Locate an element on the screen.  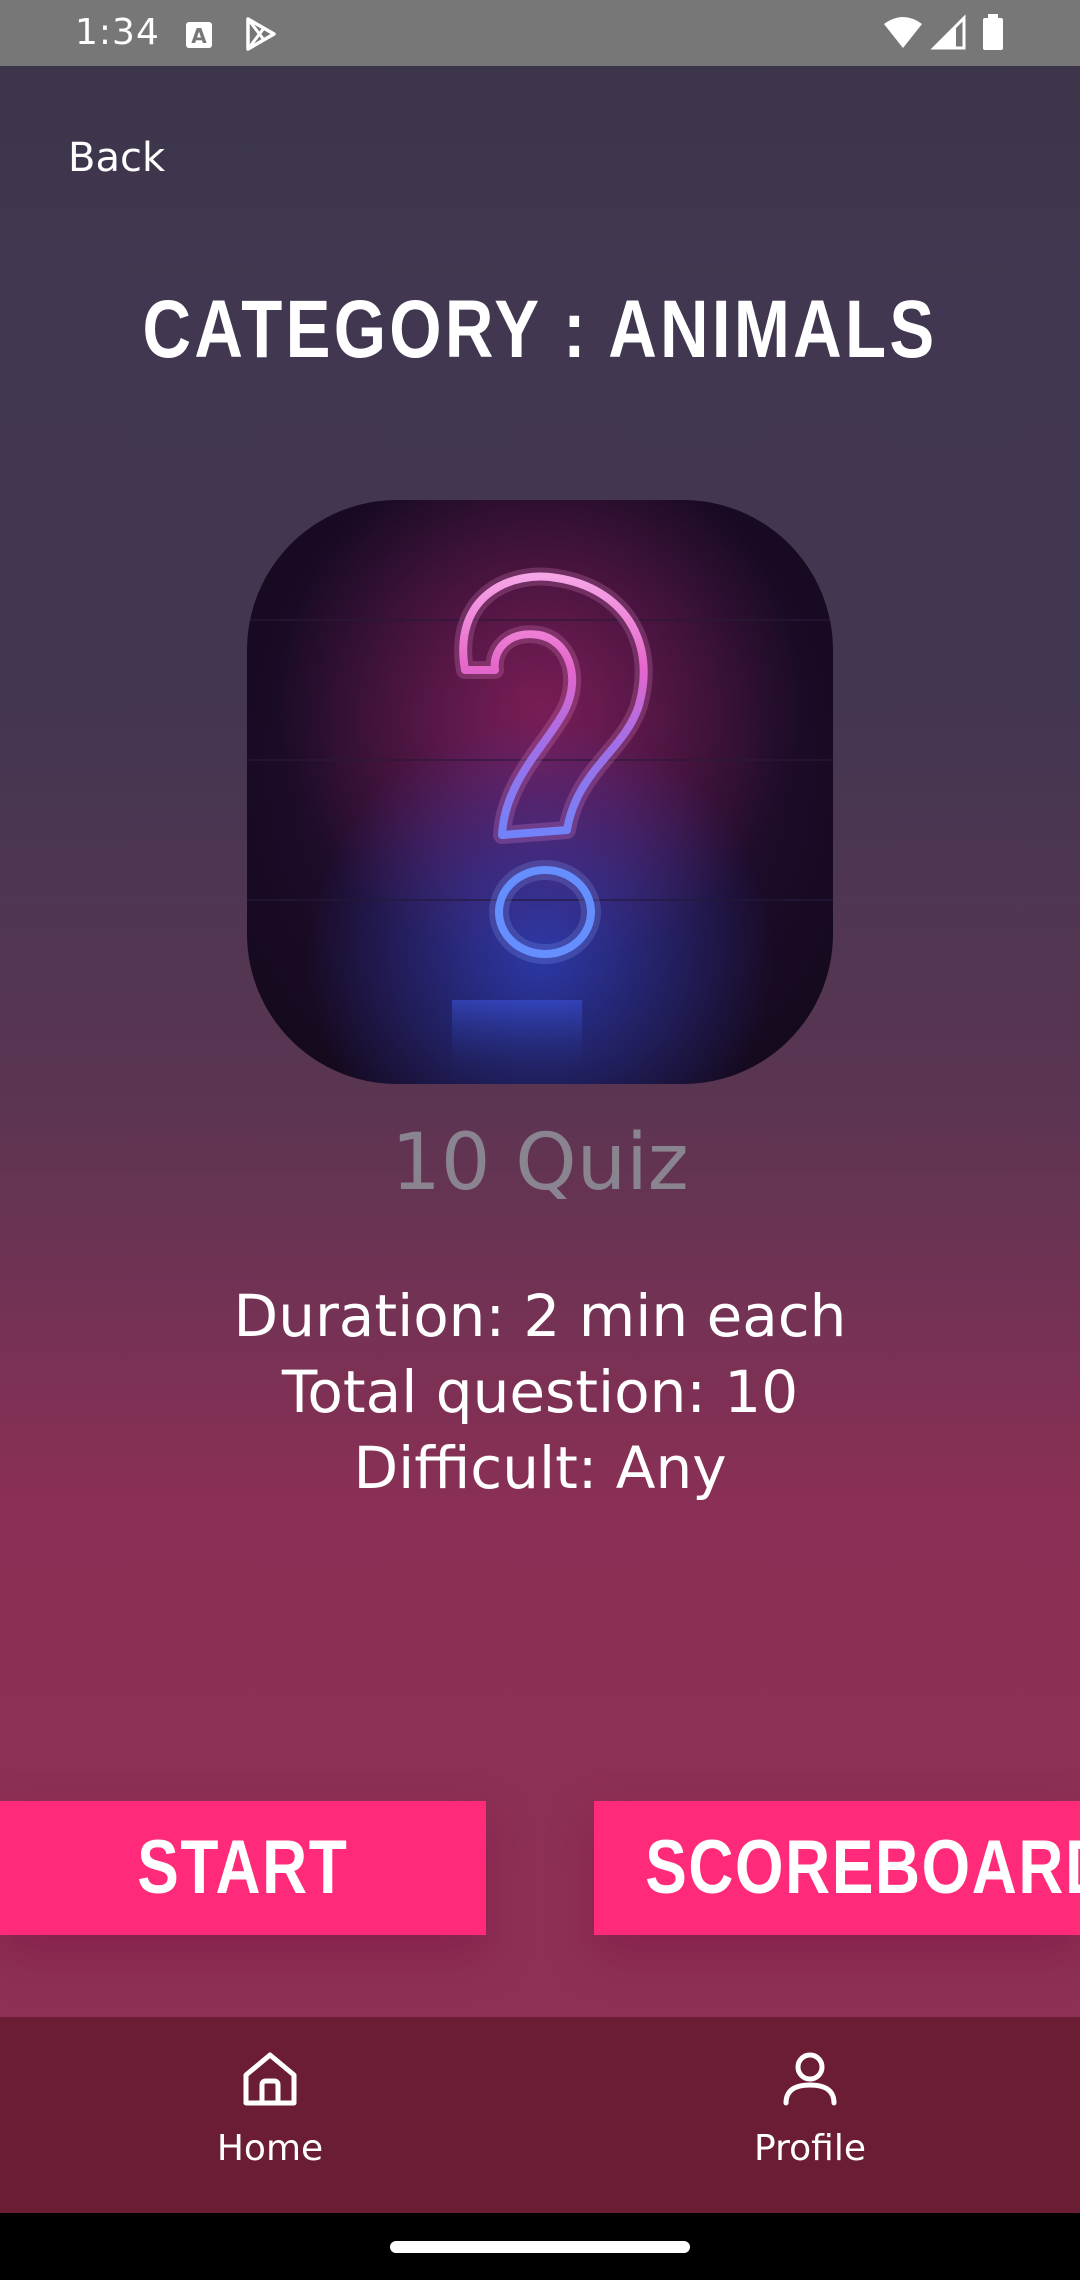
scoreboard-button: SCOREBOARD is located at coordinates (837, 1868).